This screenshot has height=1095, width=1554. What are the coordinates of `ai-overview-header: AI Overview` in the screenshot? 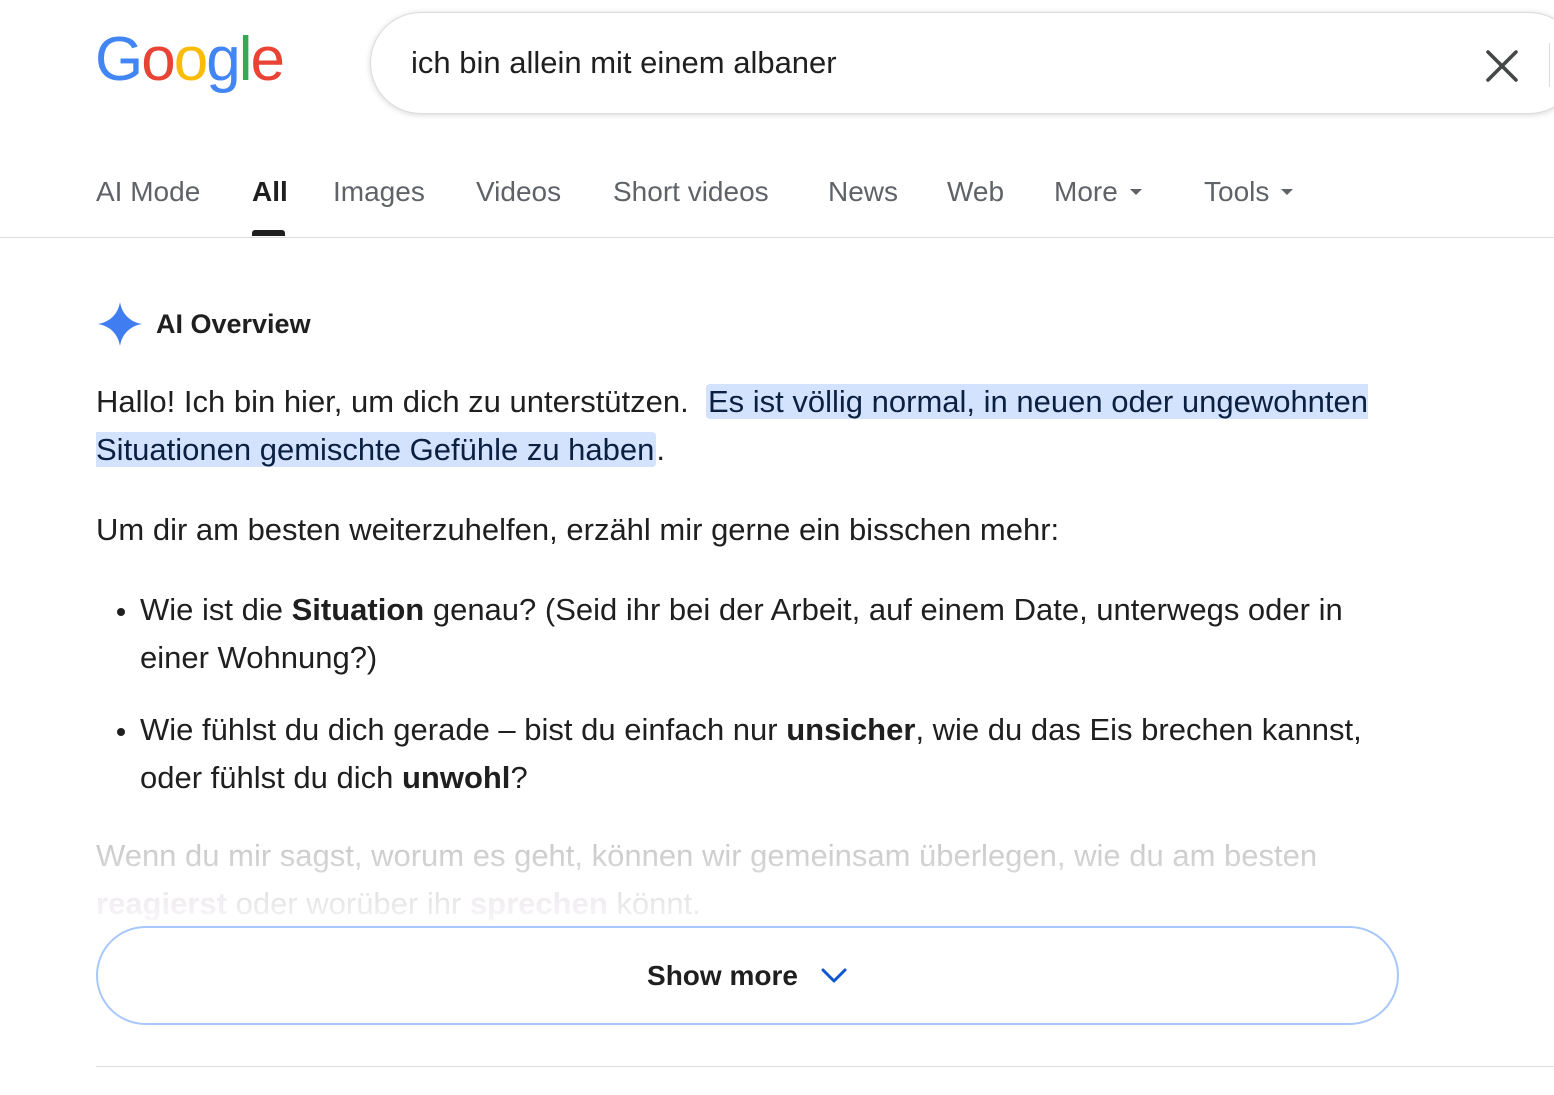 It's located at (203, 324).